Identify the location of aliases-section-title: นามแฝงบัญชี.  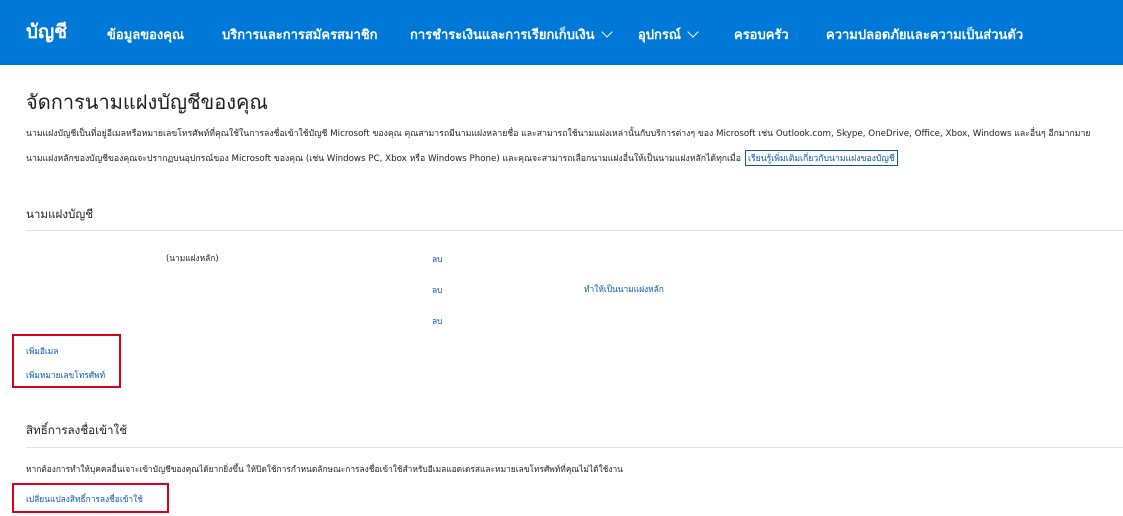
(60, 214).